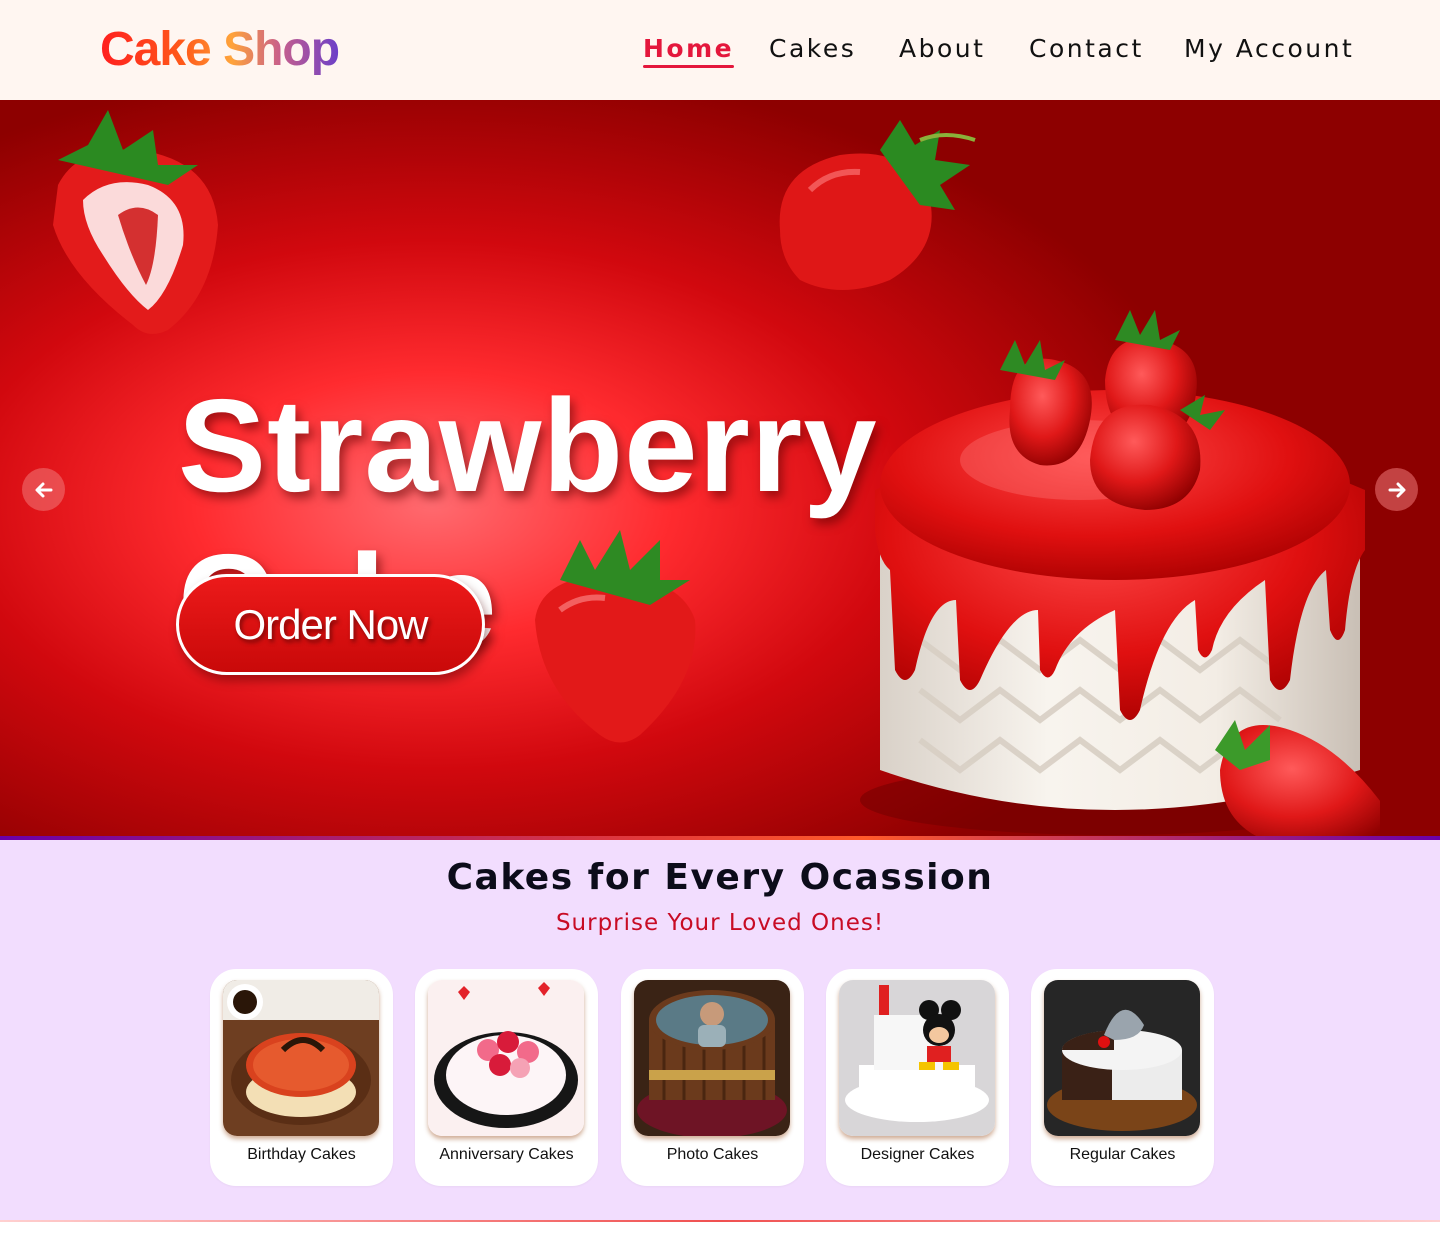 The width and height of the screenshot is (1440, 1241). I want to click on order-now-button: Order Now, so click(330, 624).